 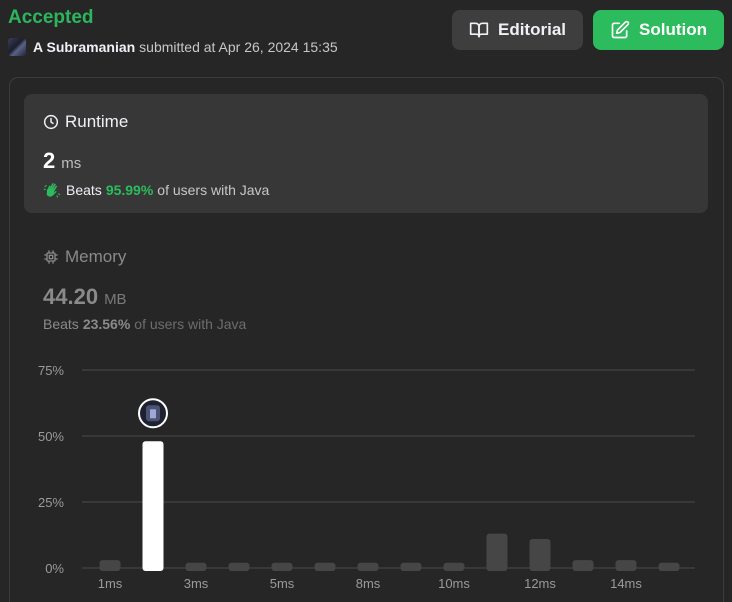 What do you see at coordinates (110, 583) in the screenshot?
I see `x-tick-label: 1ms` at bounding box center [110, 583].